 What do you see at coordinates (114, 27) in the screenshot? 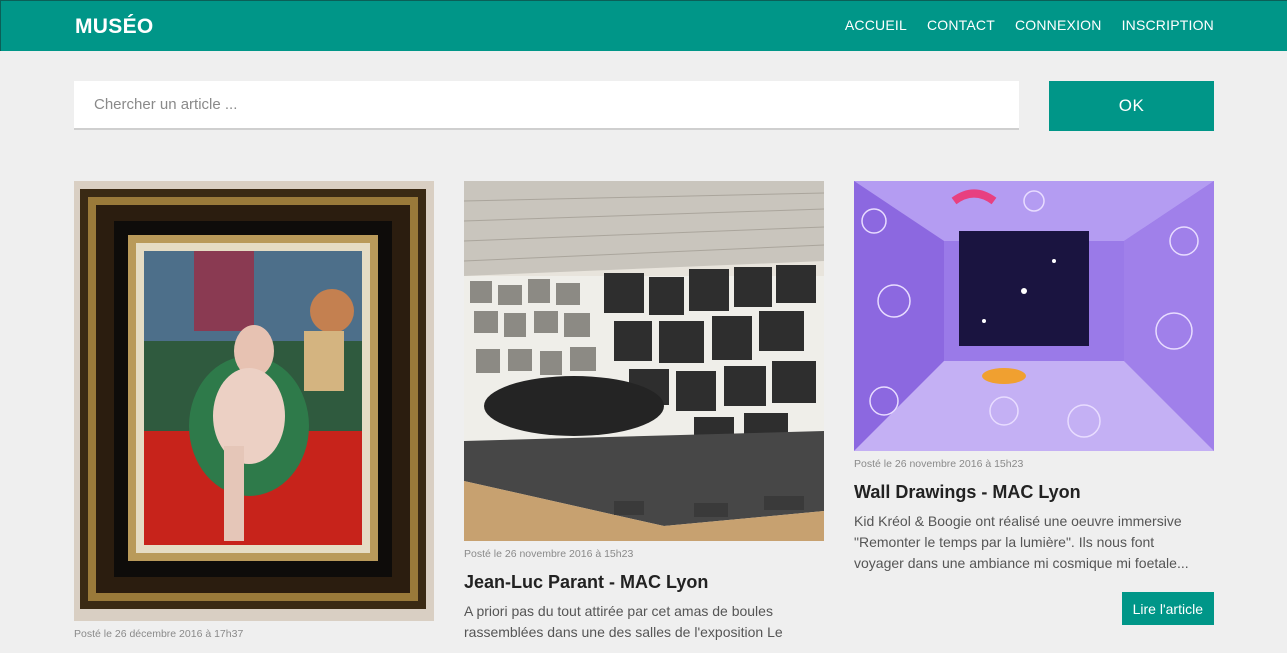
I see `site-logo: MUSÉO` at bounding box center [114, 27].